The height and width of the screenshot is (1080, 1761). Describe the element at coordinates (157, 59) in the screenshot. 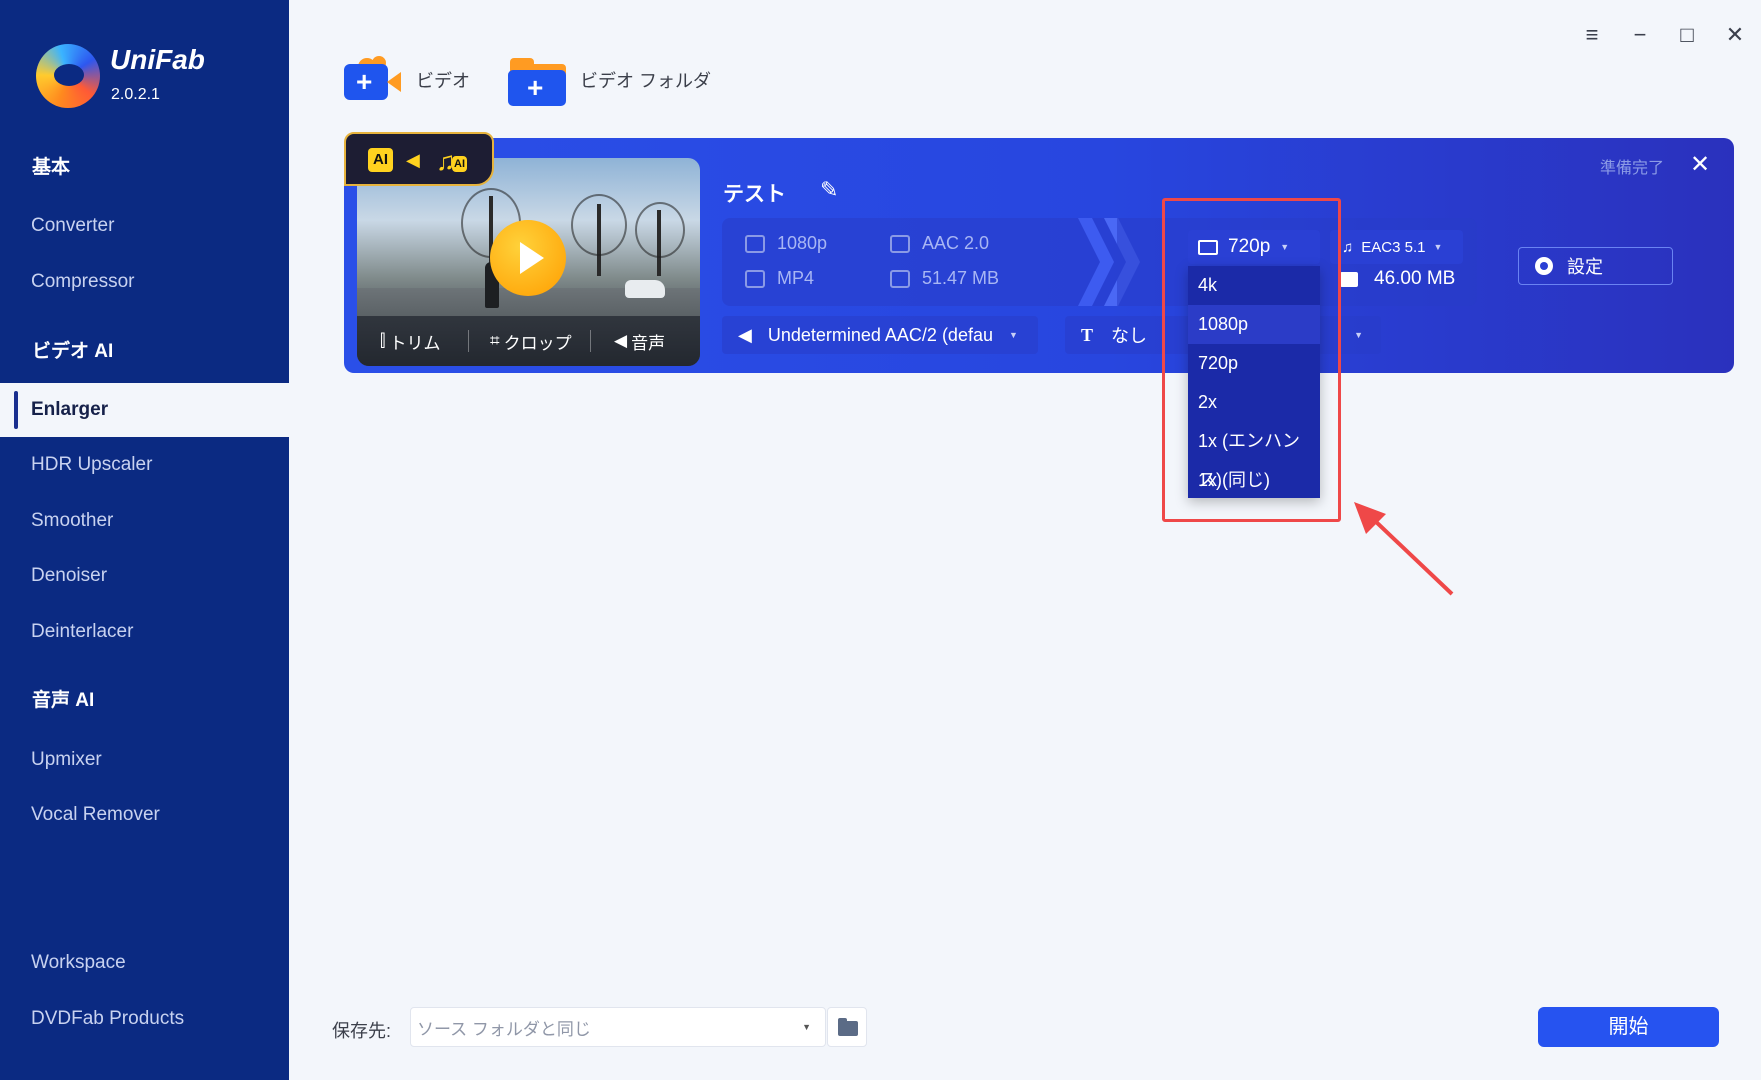

I see `app-name: UniFab` at that location.